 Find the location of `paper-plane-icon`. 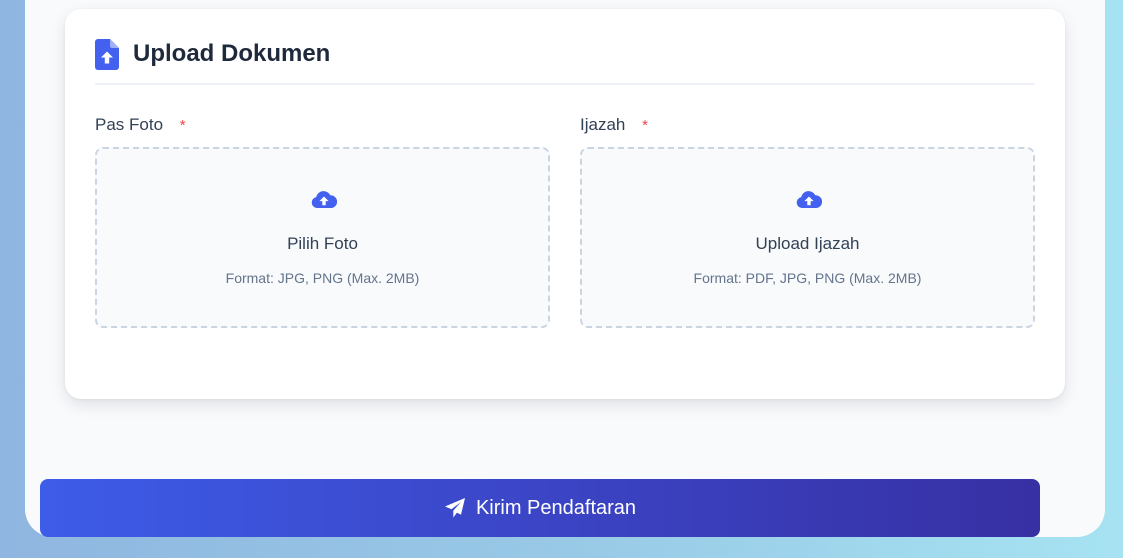

paper-plane-icon is located at coordinates (454, 508).